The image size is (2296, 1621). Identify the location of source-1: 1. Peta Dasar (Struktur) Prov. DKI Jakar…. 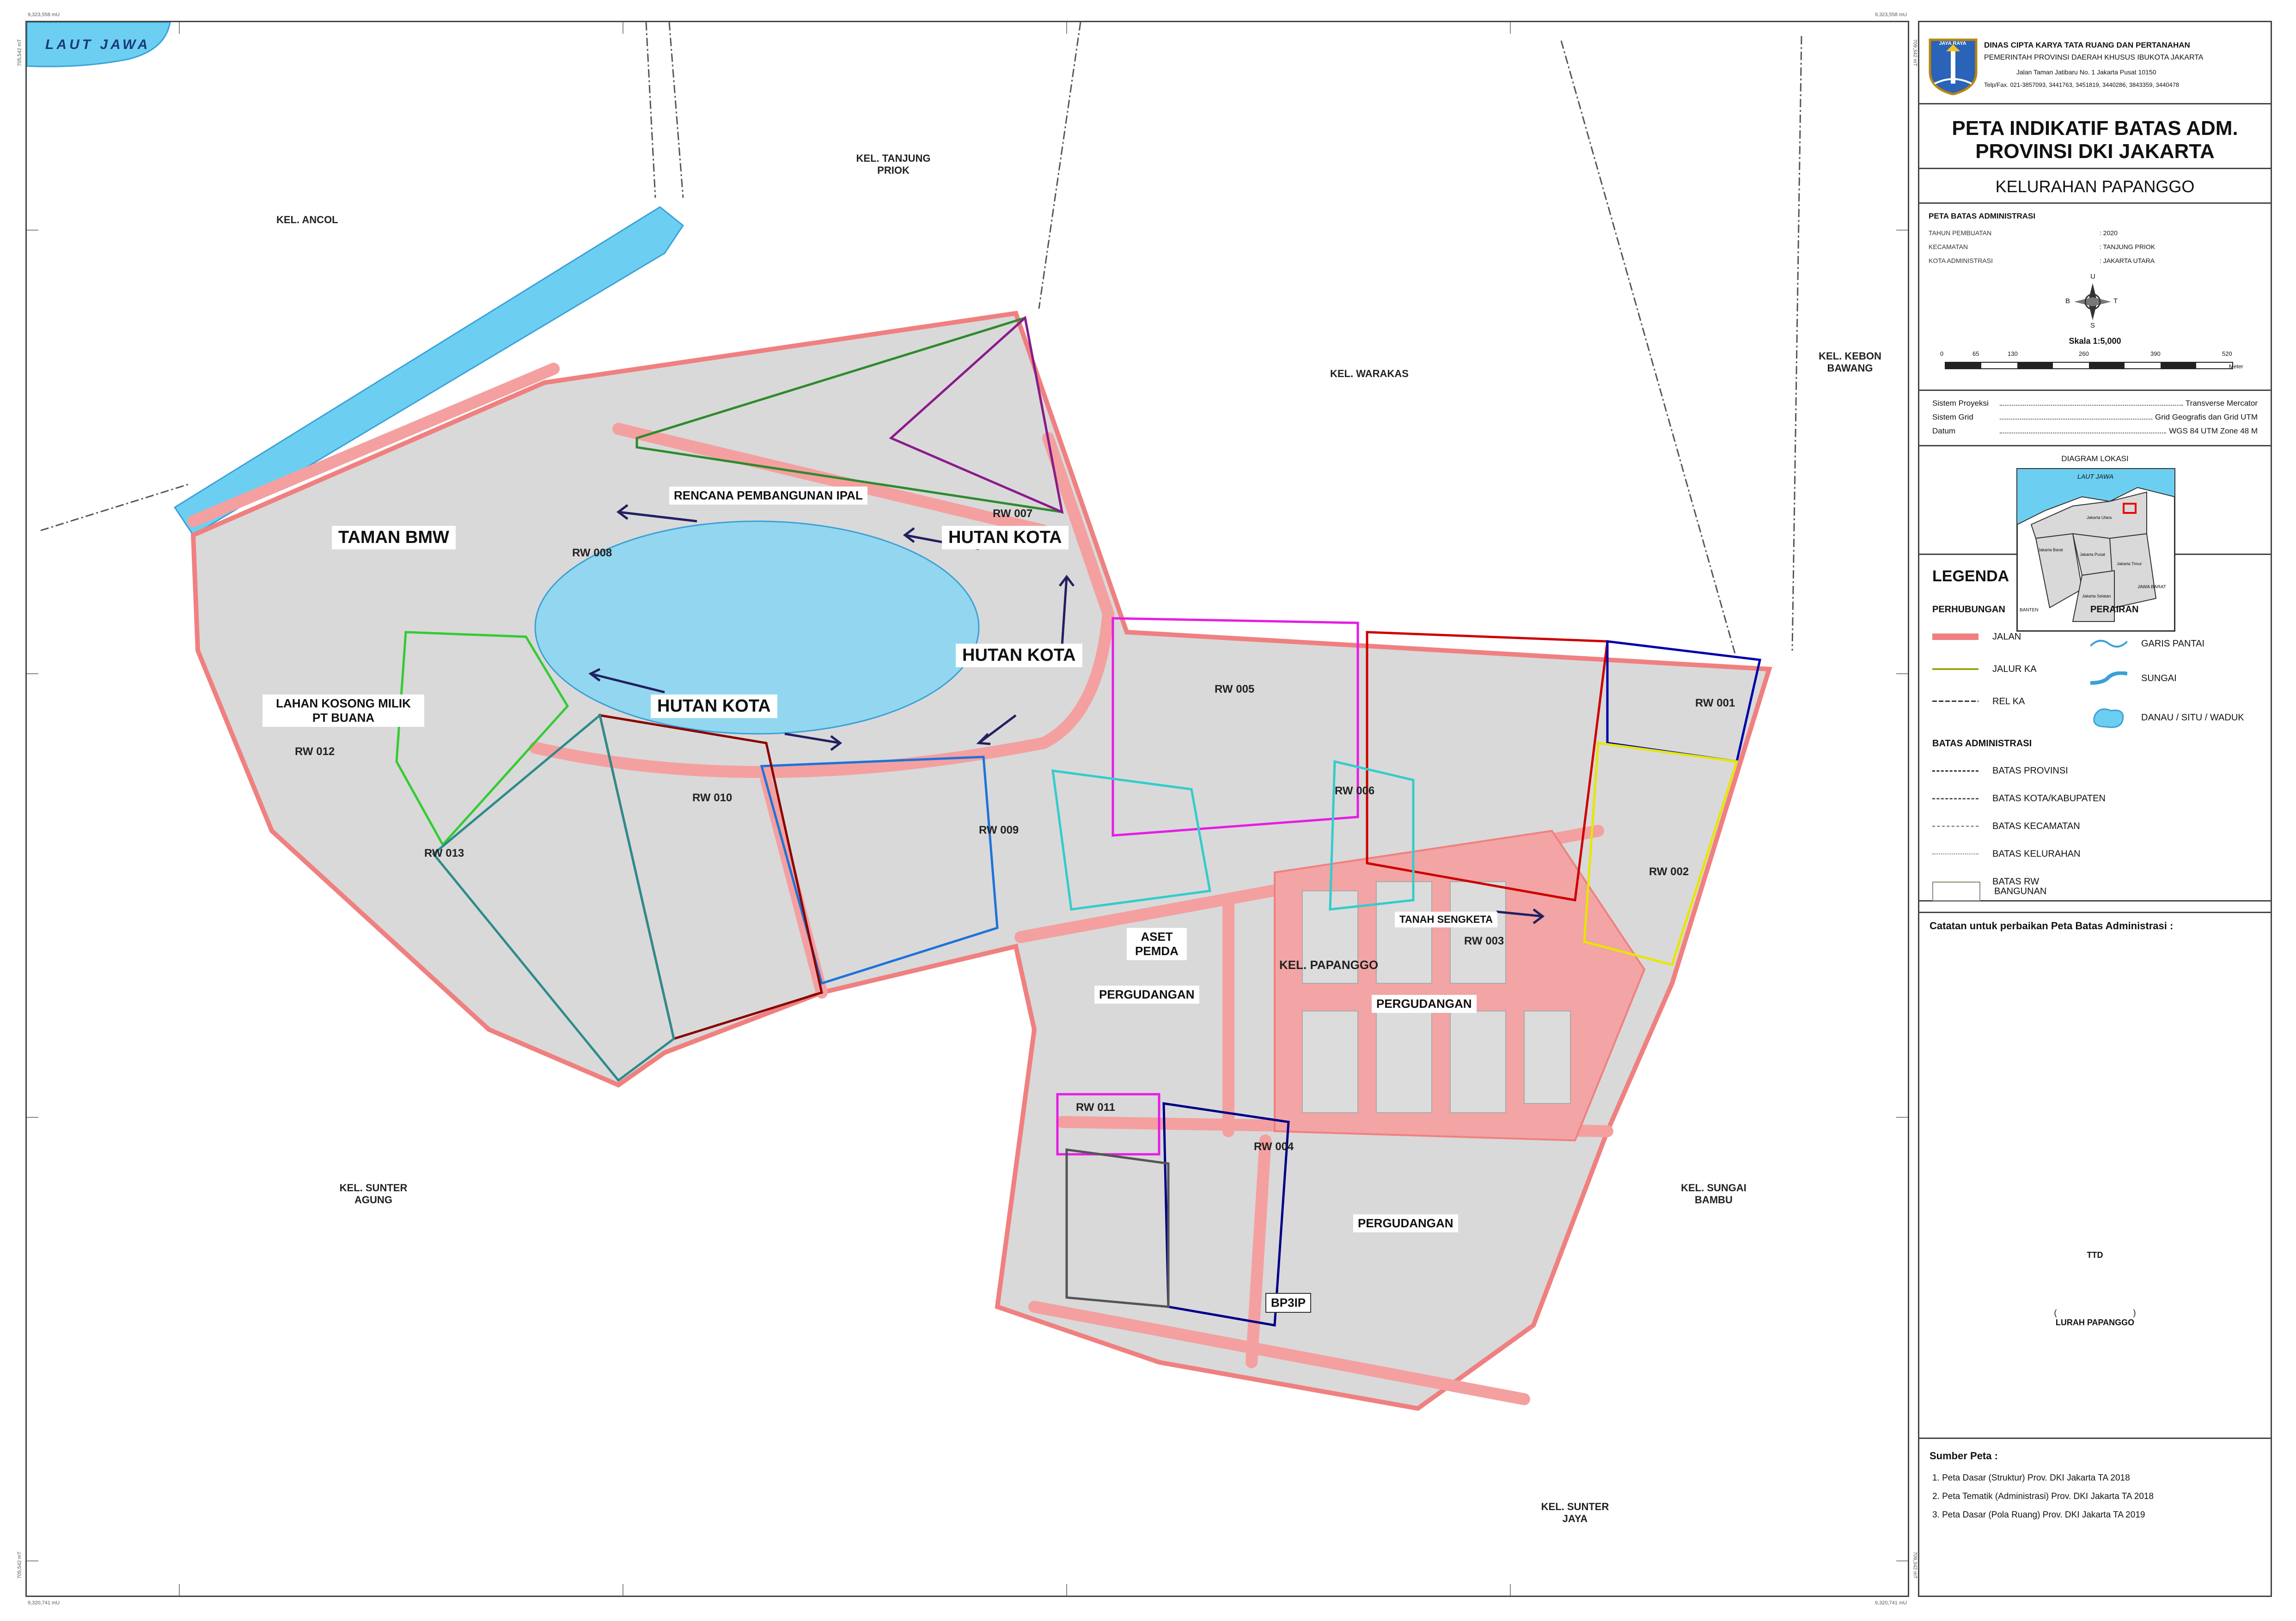
(2031, 1478).